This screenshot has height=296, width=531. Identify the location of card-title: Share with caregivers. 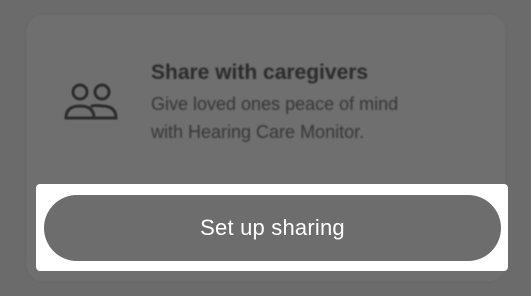
(260, 72).